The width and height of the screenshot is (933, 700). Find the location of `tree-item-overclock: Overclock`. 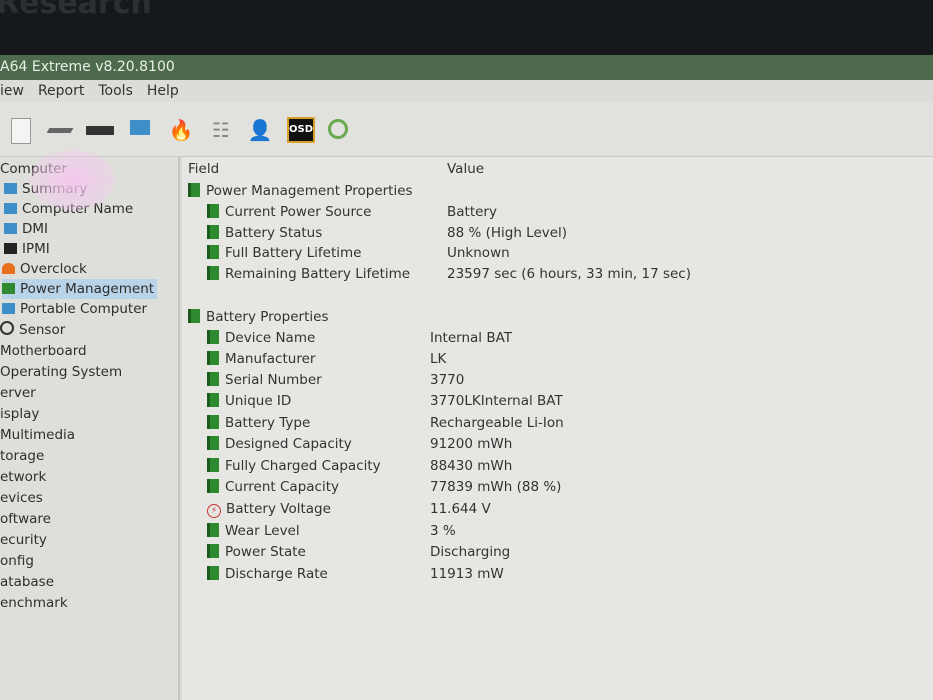

tree-item-overclock: Overclock is located at coordinates (44, 269).